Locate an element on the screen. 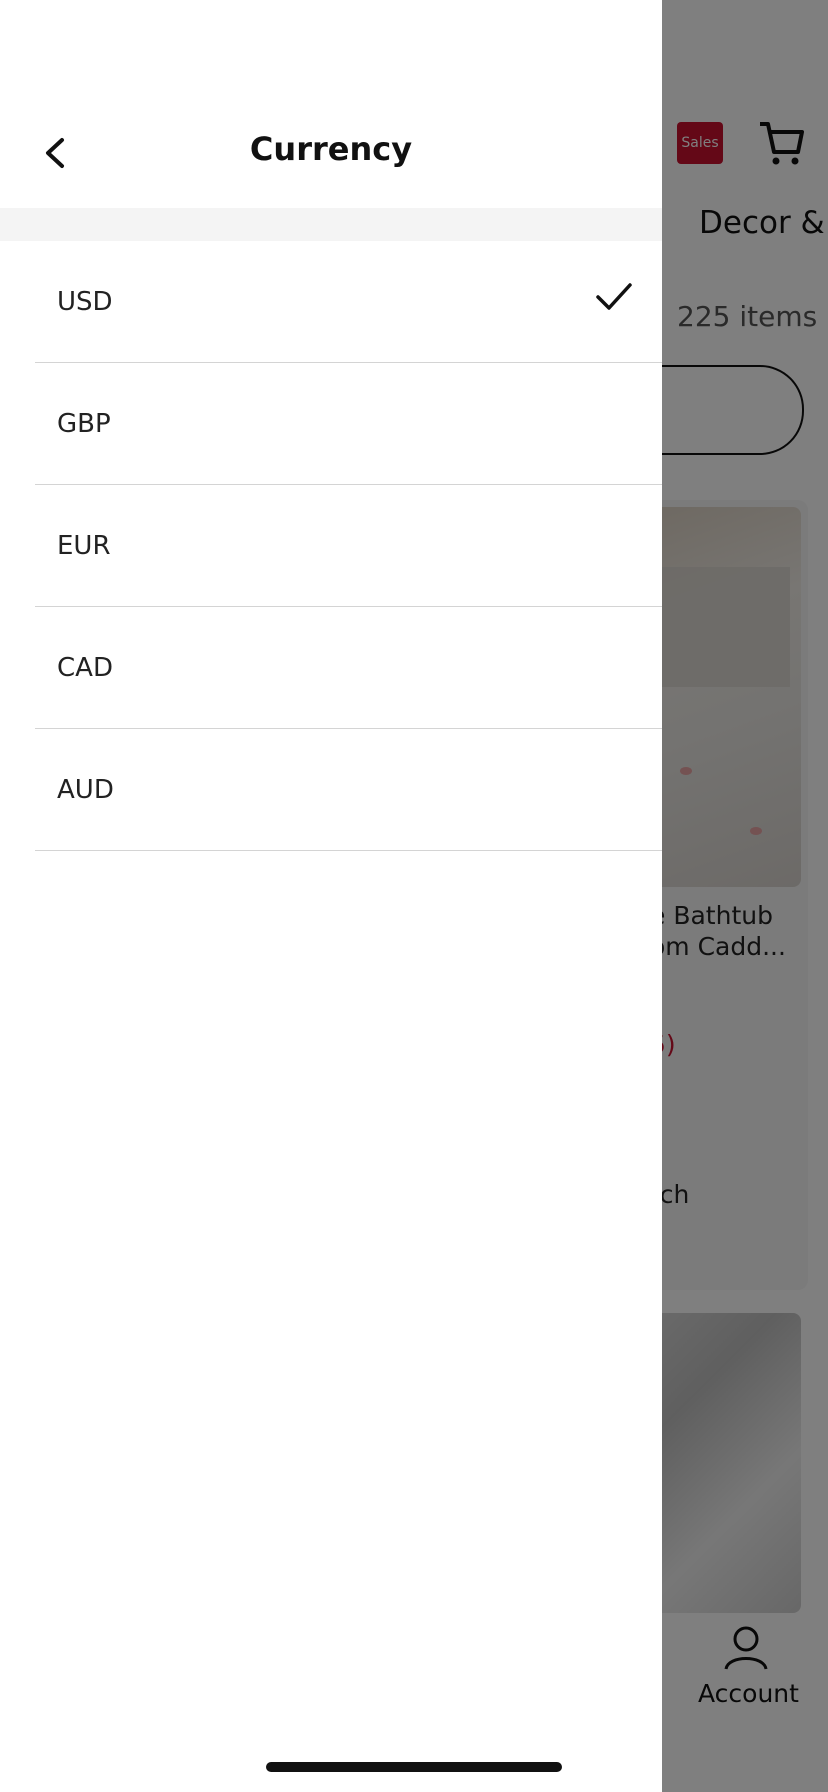 The width and height of the screenshot is (828, 1792). currency-code: EUR is located at coordinates (84, 545).